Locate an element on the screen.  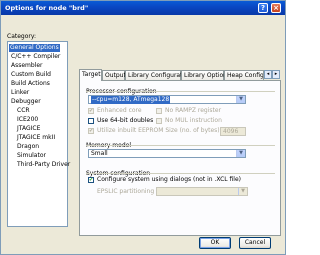
memory-model-select: Small ▼ is located at coordinates (167, 153).